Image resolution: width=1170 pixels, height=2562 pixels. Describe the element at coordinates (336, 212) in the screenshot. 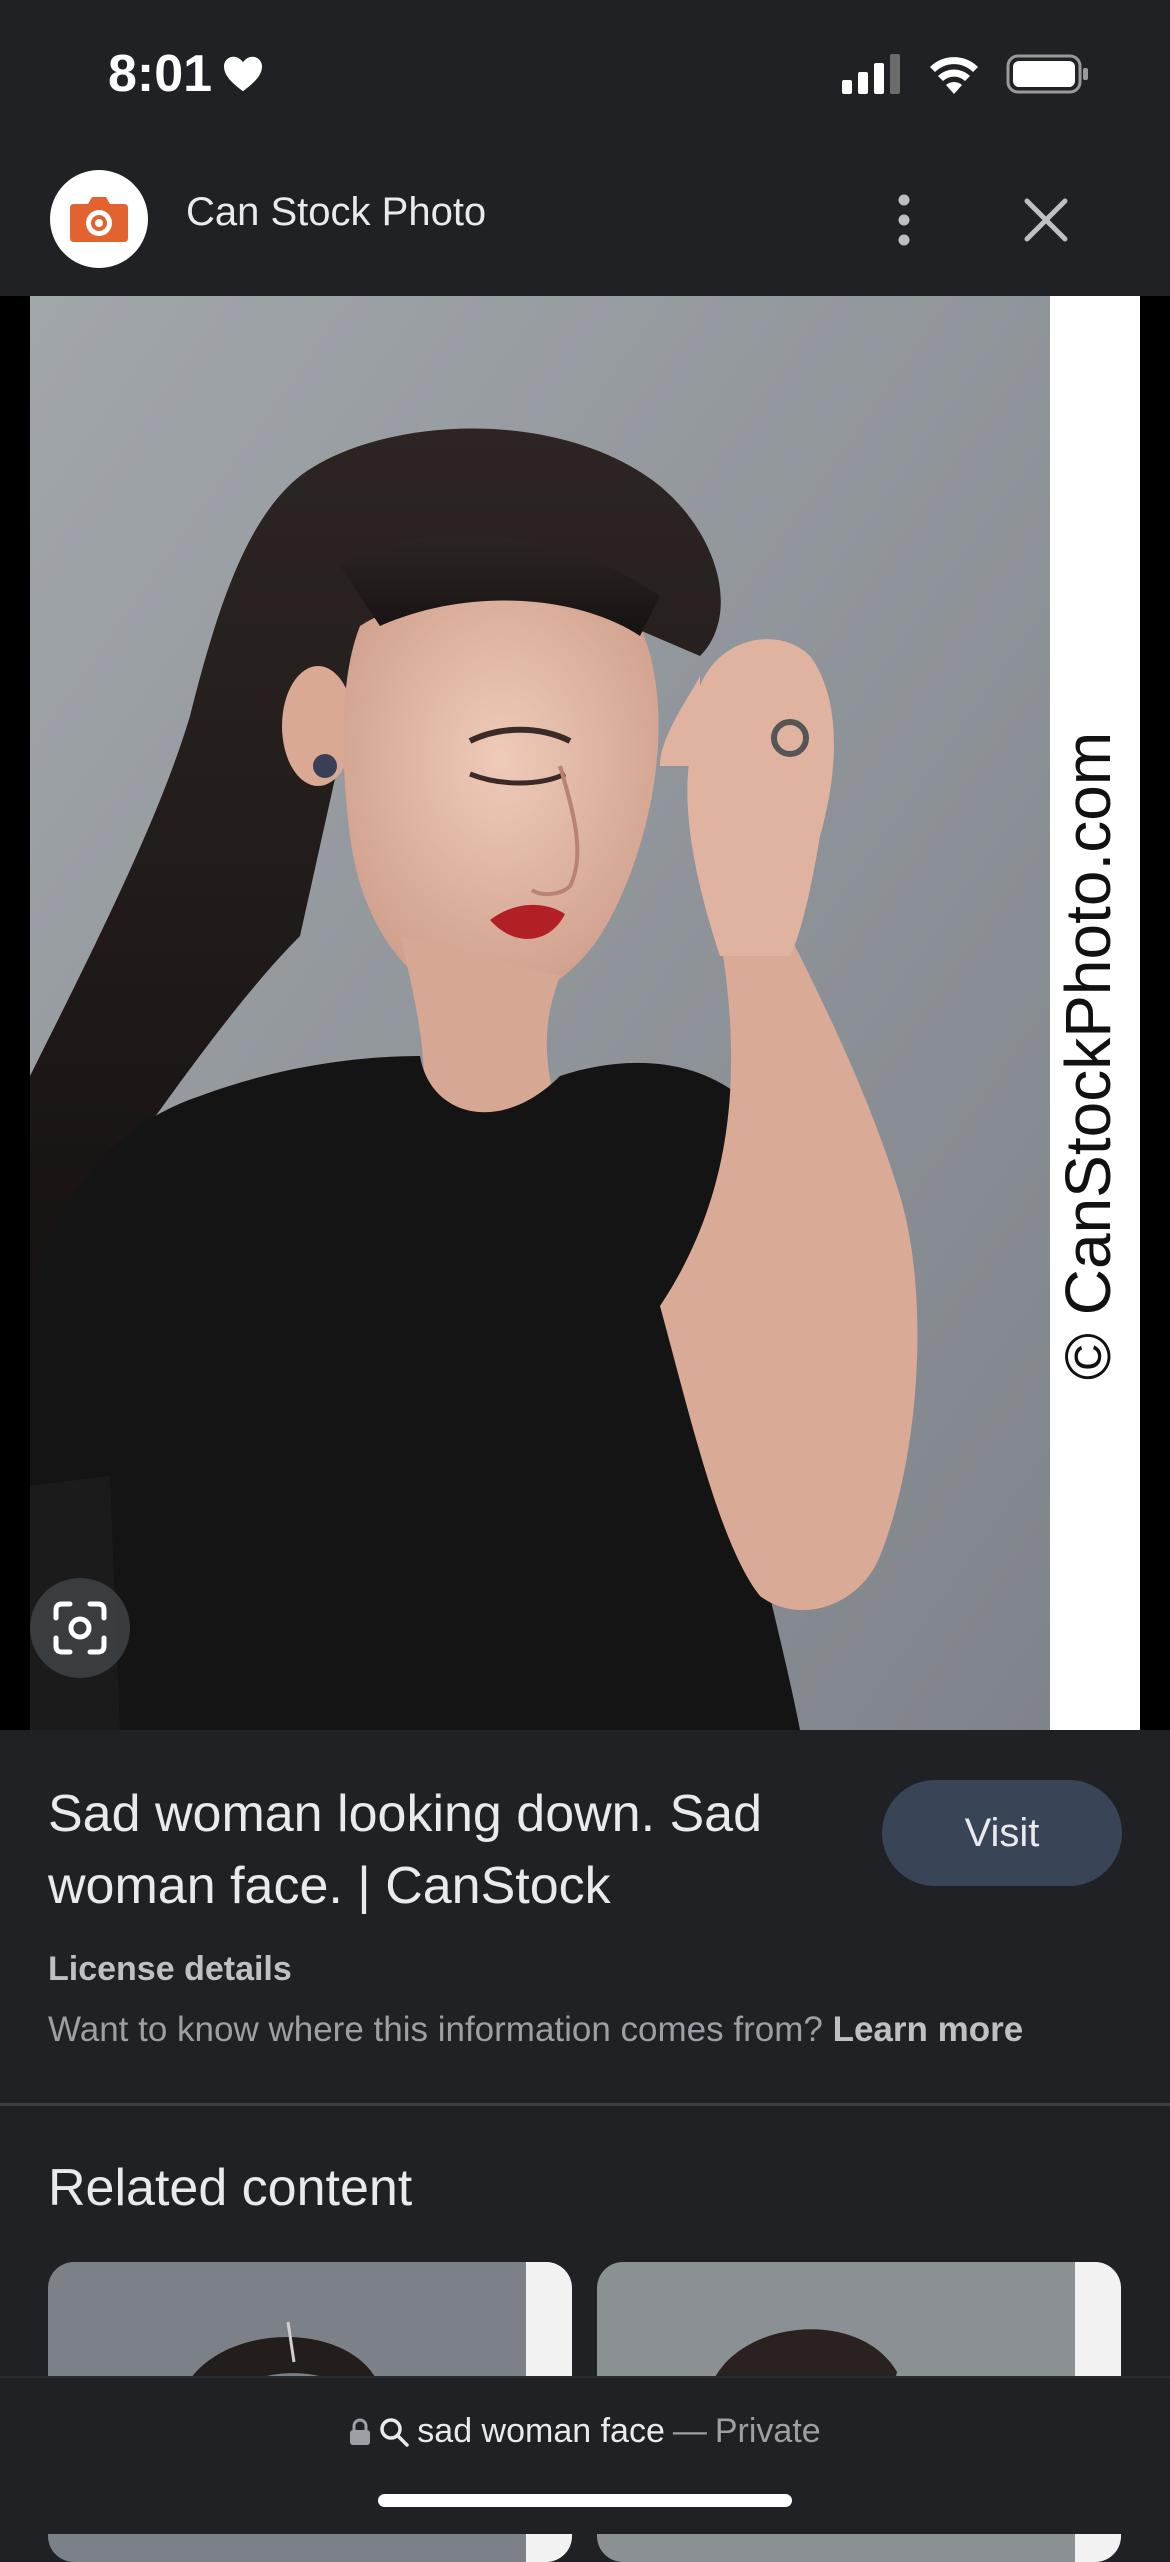

I see `site-name: Can Stock Photo` at that location.